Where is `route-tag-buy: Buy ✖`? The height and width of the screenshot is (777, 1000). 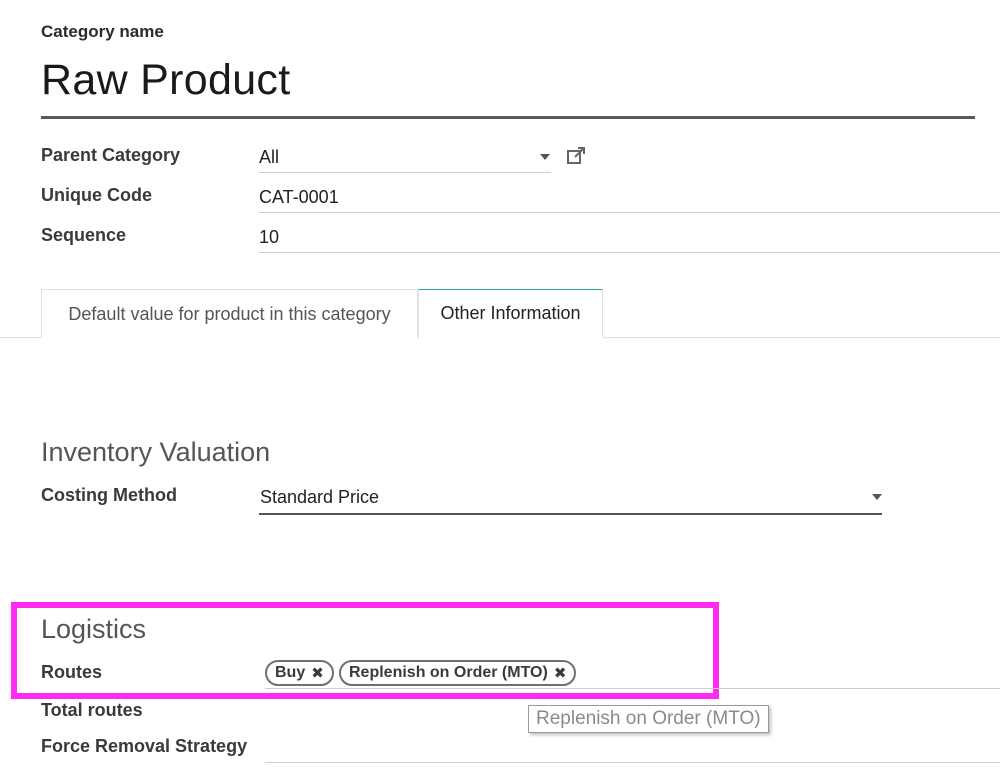 route-tag-buy: Buy ✖ is located at coordinates (299, 673).